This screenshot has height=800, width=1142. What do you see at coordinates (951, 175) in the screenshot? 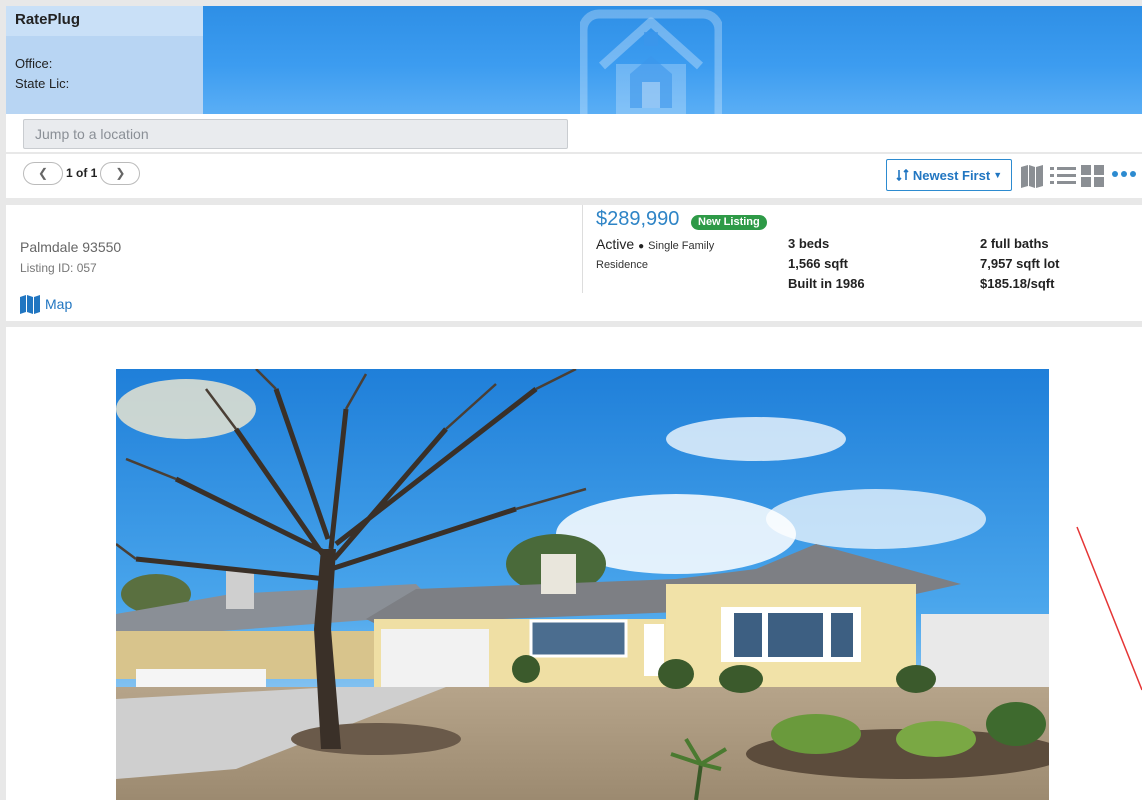
I see `sort-label: Newest First` at bounding box center [951, 175].